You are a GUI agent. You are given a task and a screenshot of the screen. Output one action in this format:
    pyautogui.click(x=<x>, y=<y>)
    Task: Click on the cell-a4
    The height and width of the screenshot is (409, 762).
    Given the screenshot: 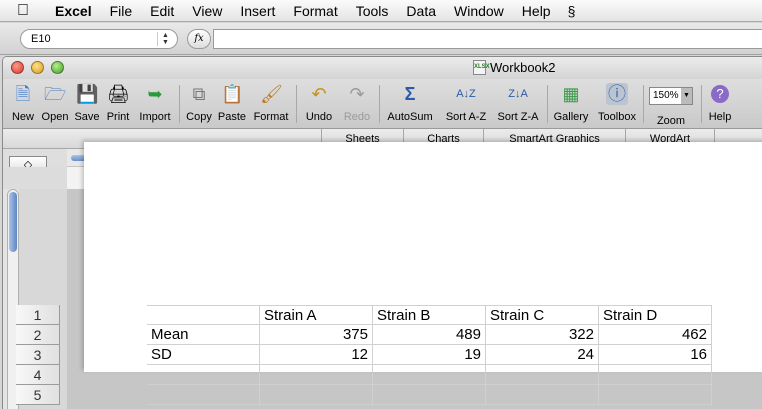 What is the action you would take?
    pyautogui.click(x=203, y=375)
    